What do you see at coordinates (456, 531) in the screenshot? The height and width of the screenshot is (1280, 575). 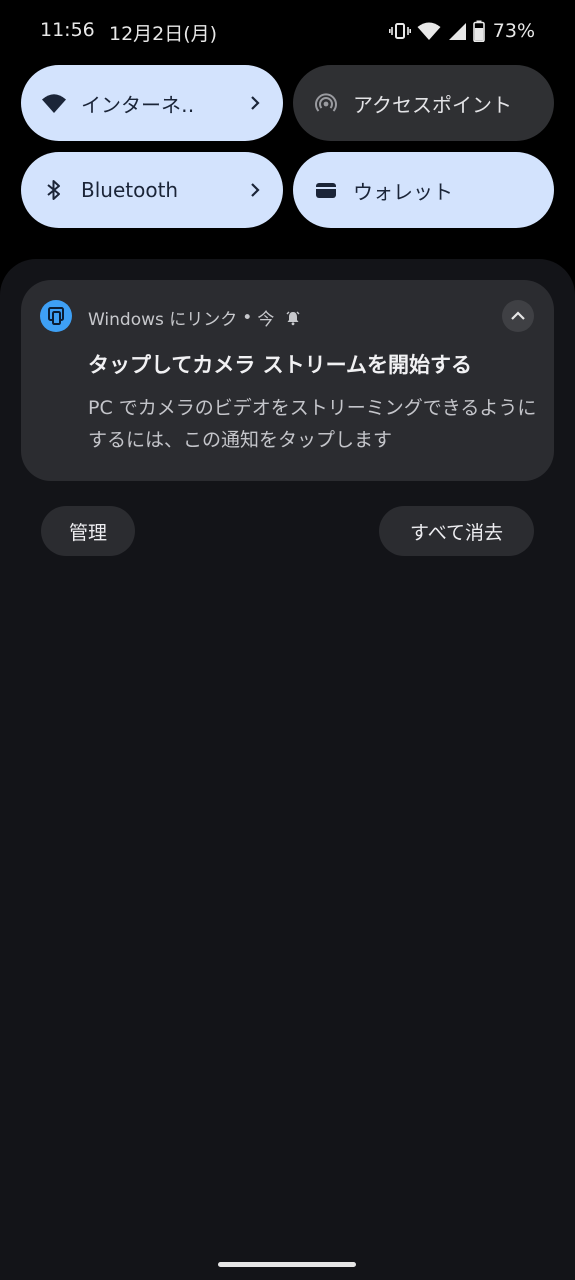 I see `clear-all-button: すべて消去` at bounding box center [456, 531].